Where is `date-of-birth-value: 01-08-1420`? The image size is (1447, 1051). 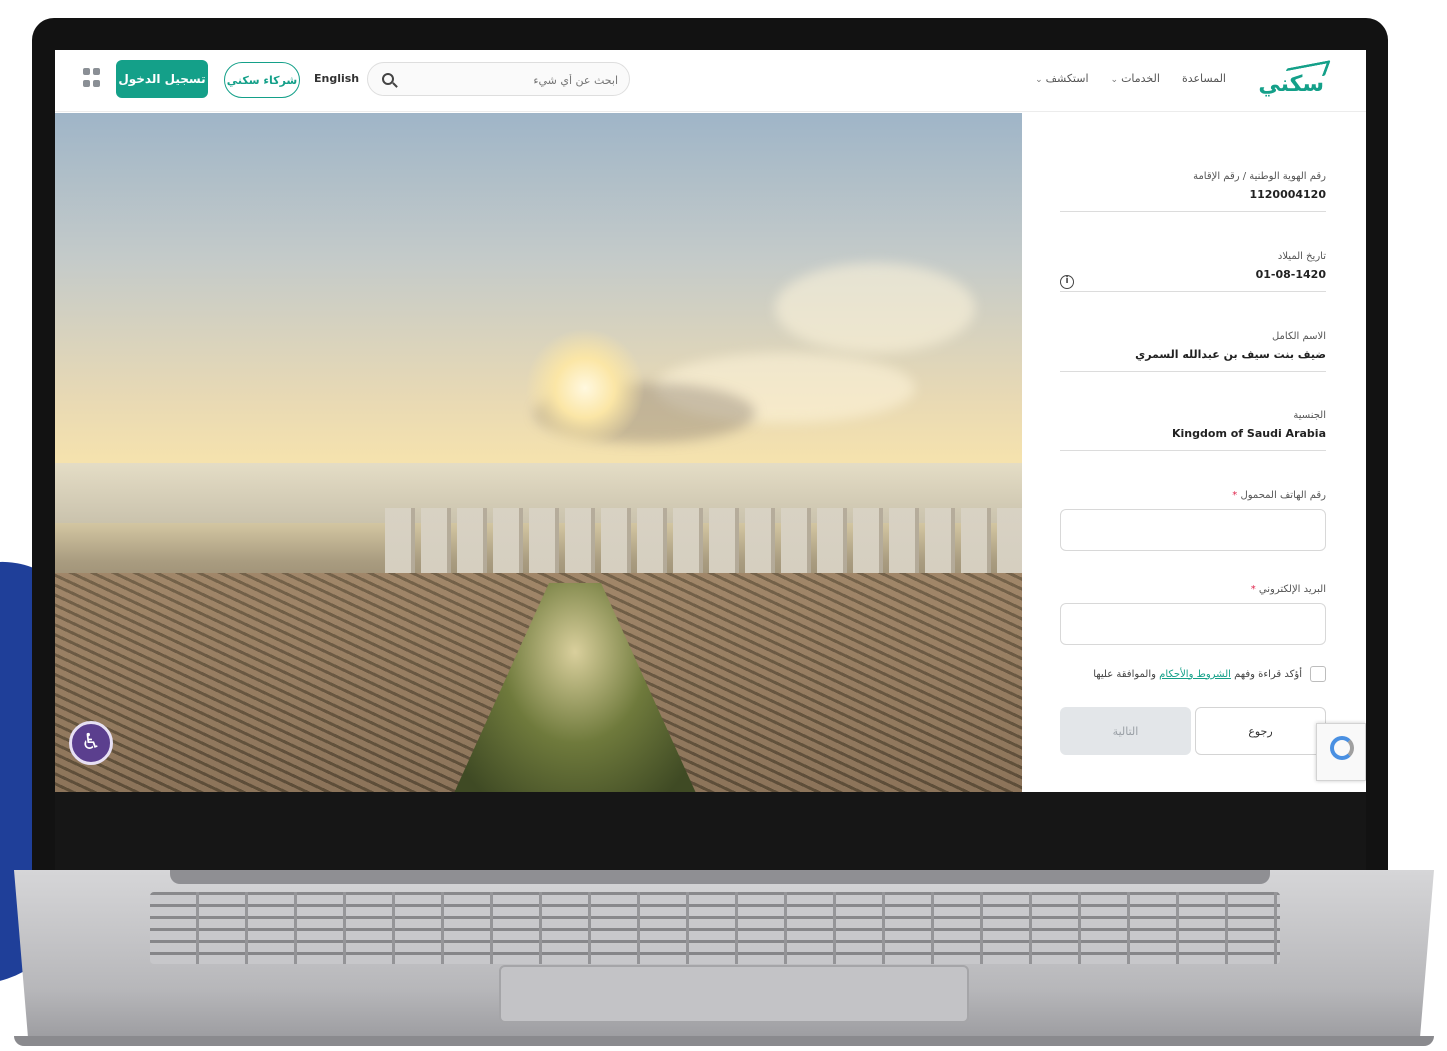 date-of-birth-value: 01-08-1420 is located at coordinates (1290, 274).